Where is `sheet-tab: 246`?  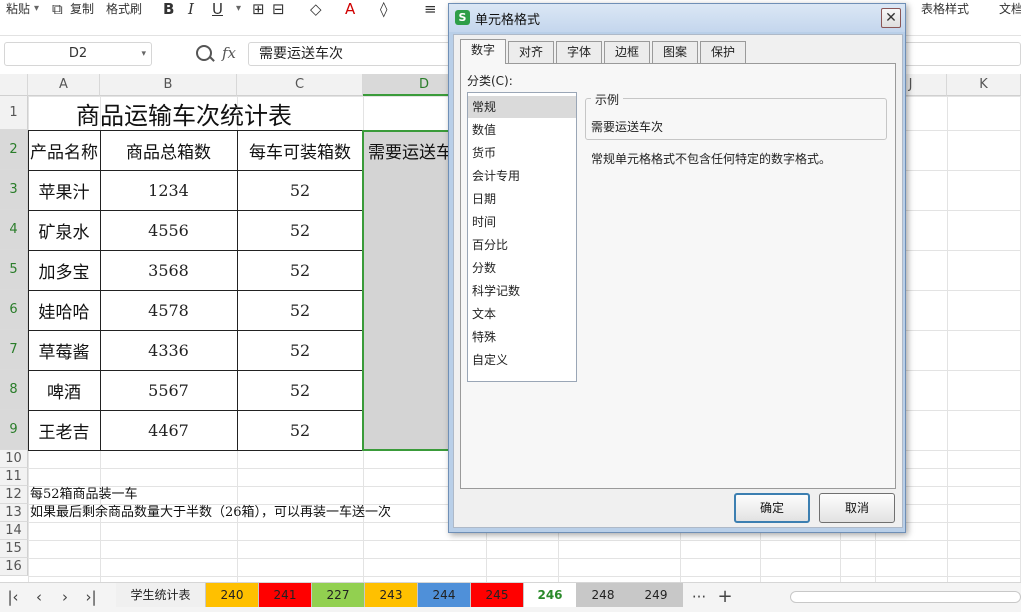
sheet-tab: 246 is located at coordinates (550, 595).